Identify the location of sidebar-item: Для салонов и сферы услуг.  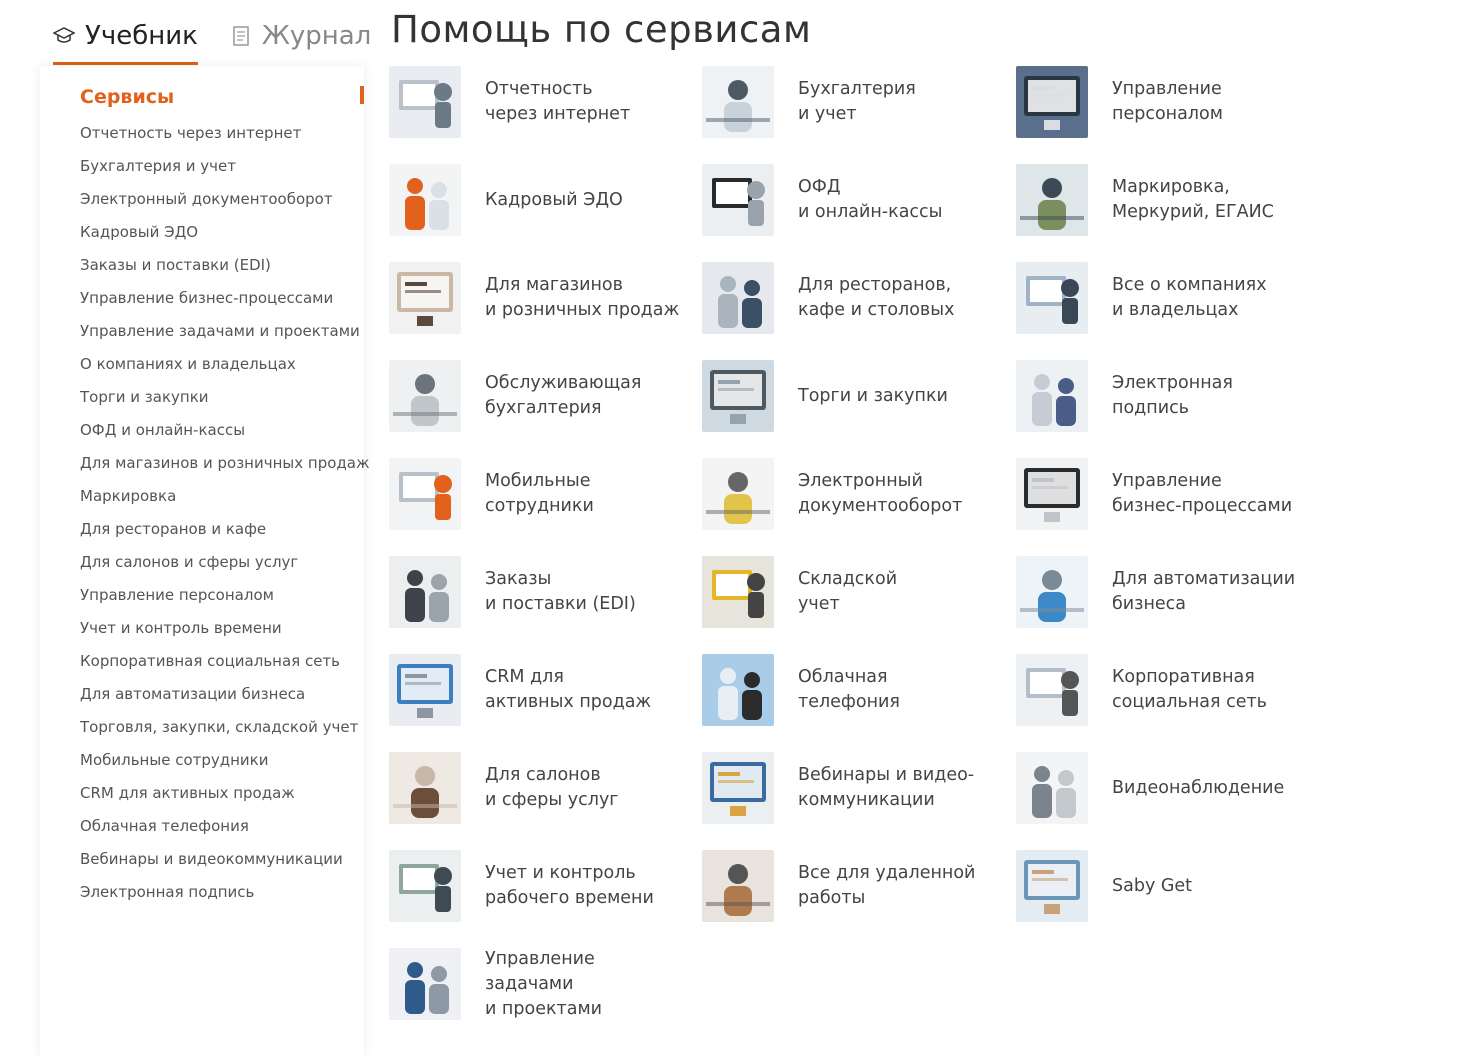
(224, 567).